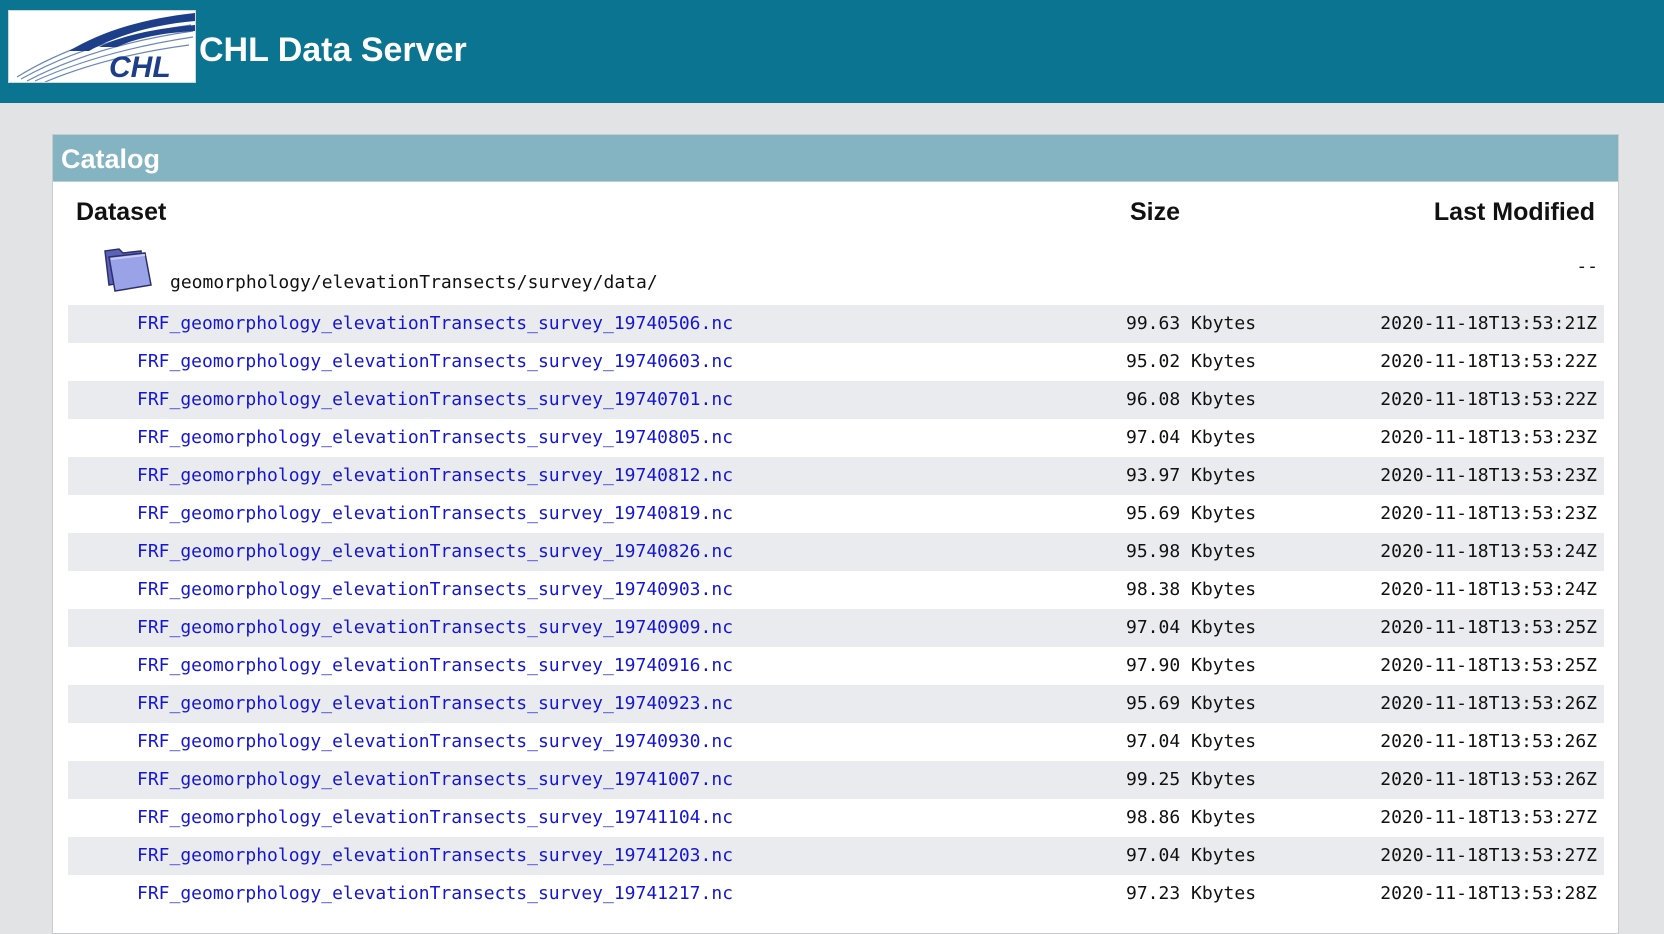 This screenshot has height=934, width=1664. Describe the element at coordinates (1587, 266) in the screenshot. I see `folder-last-modified: --` at that location.